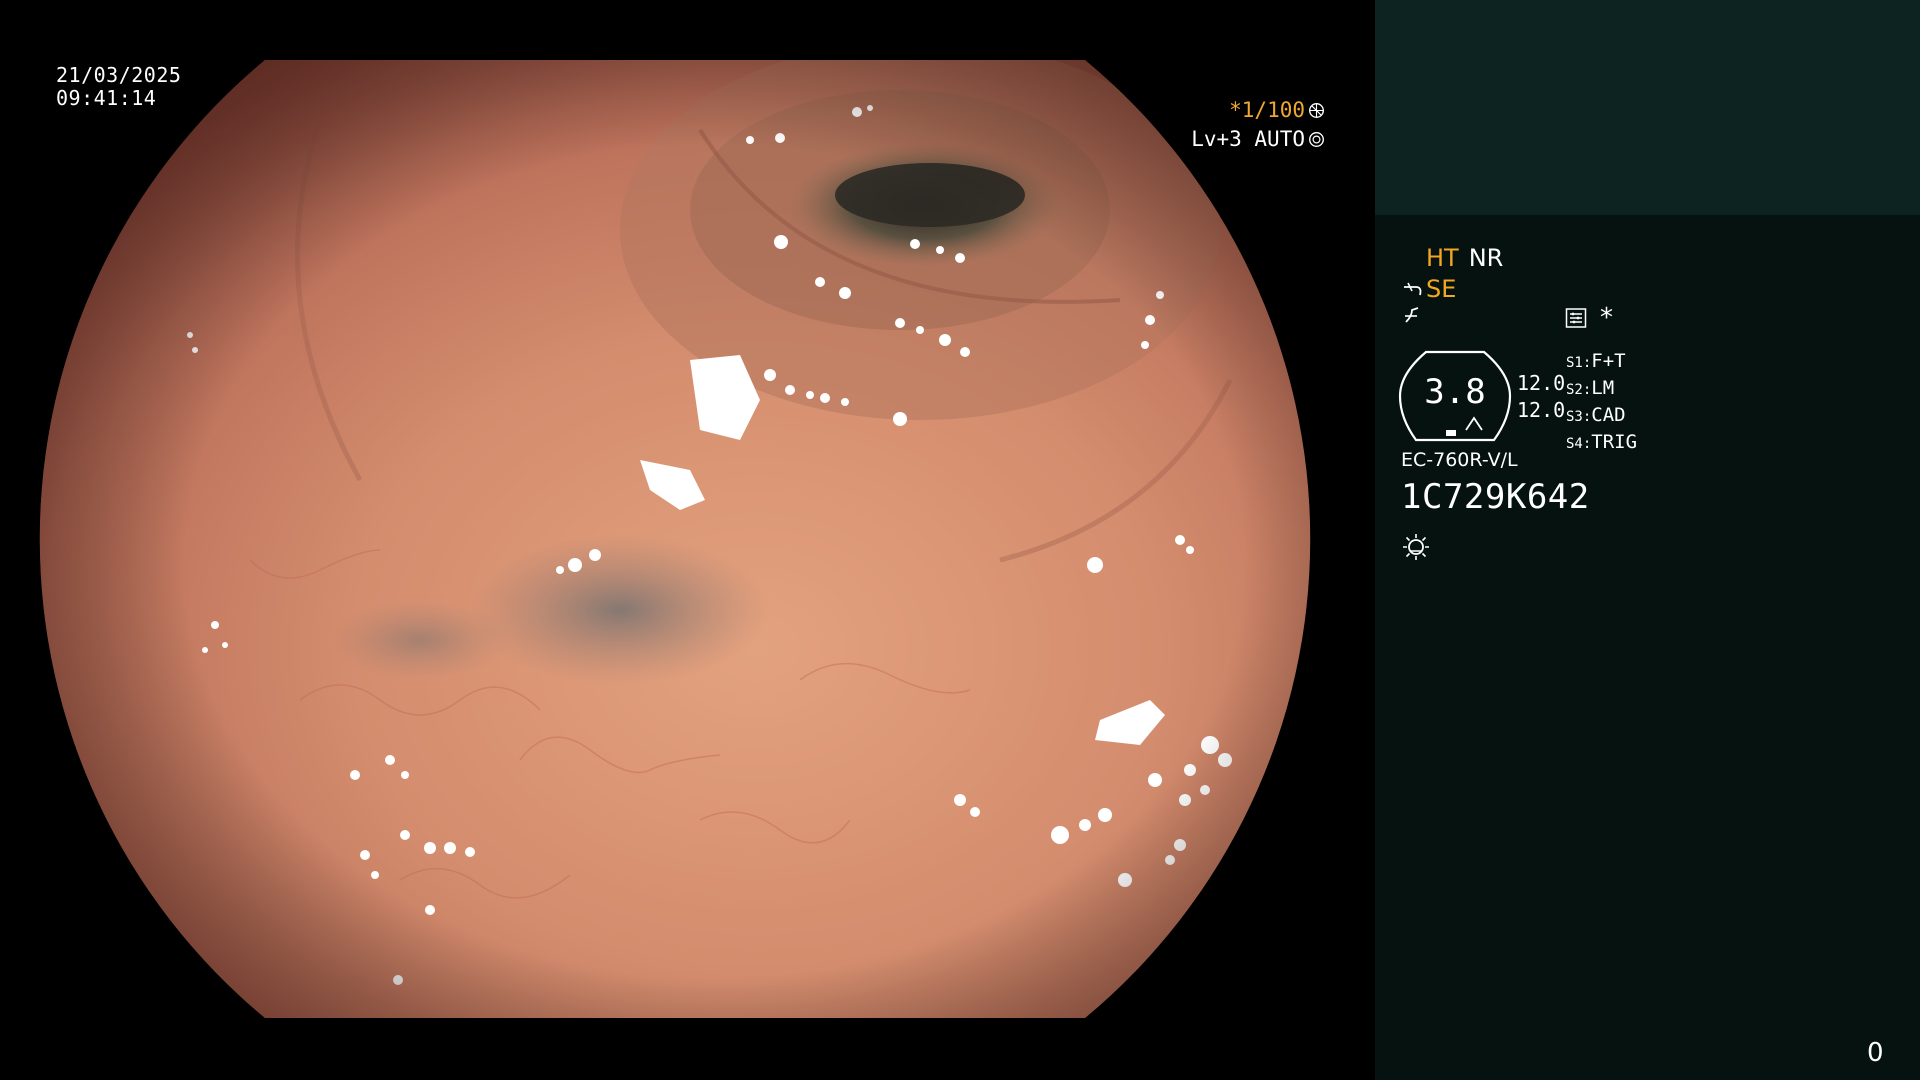 This screenshot has width=1920, height=1080. Describe the element at coordinates (1413, 289) in the screenshot. I see `scope-curve-icon` at that location.